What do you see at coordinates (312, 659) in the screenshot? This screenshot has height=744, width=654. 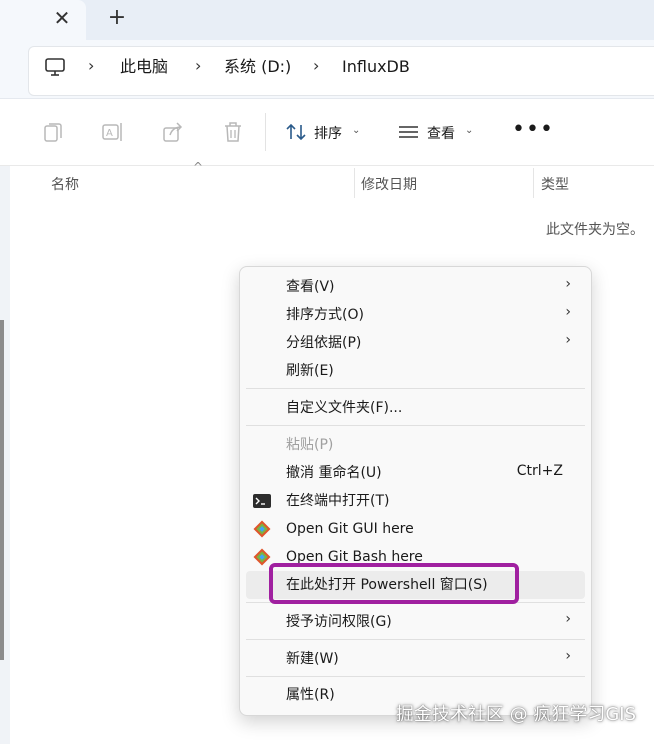 I see `menu-item-label: 新建(W)` at bounding box center [312, 659].